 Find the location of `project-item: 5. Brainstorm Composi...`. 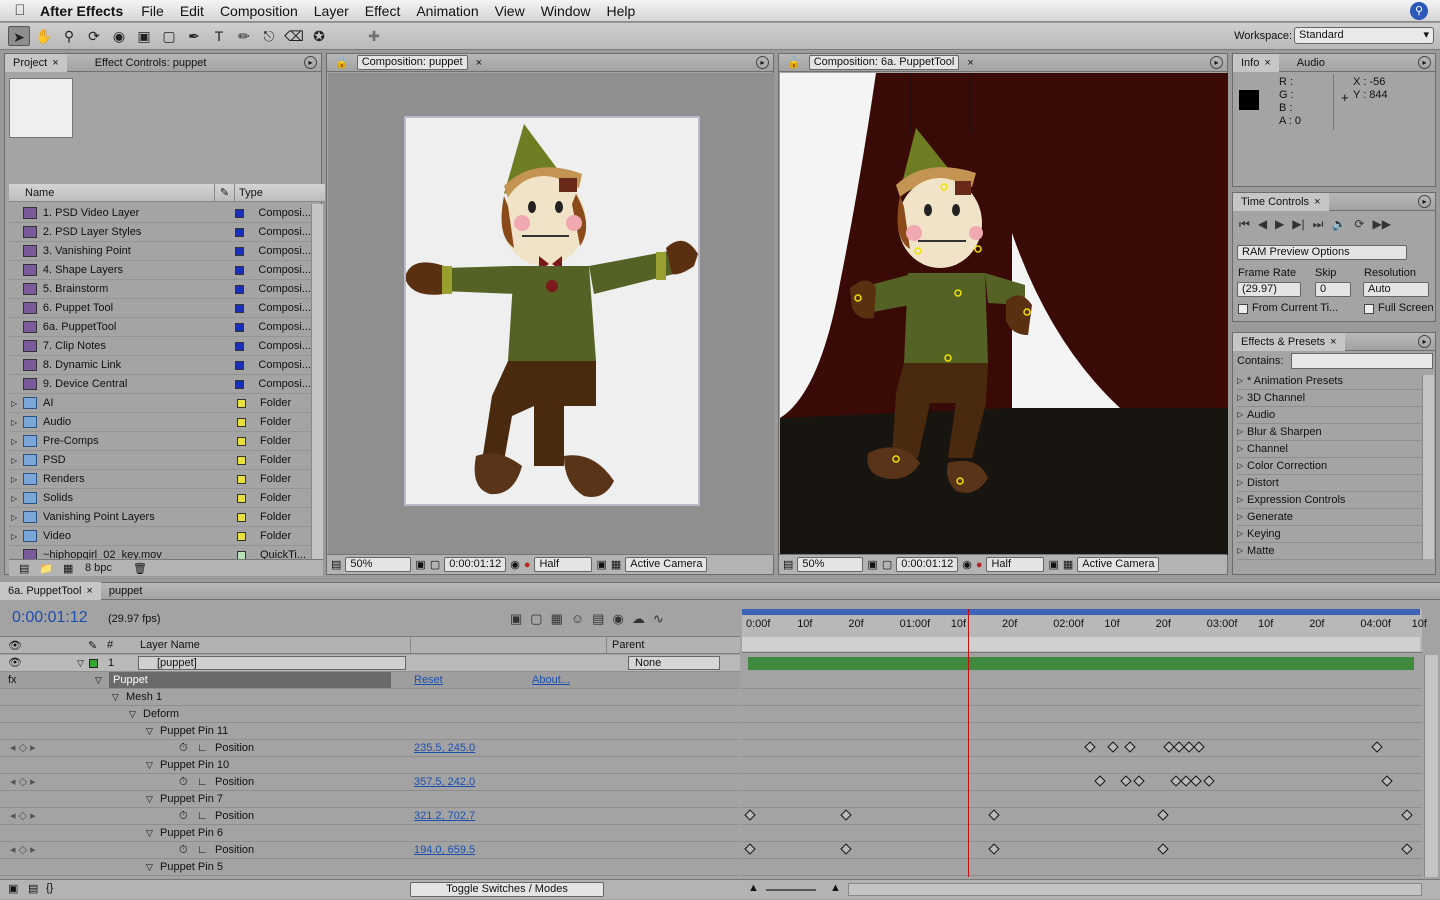

project-item: 5. Brainstorm Composi... is located at coordinates (160, 289).